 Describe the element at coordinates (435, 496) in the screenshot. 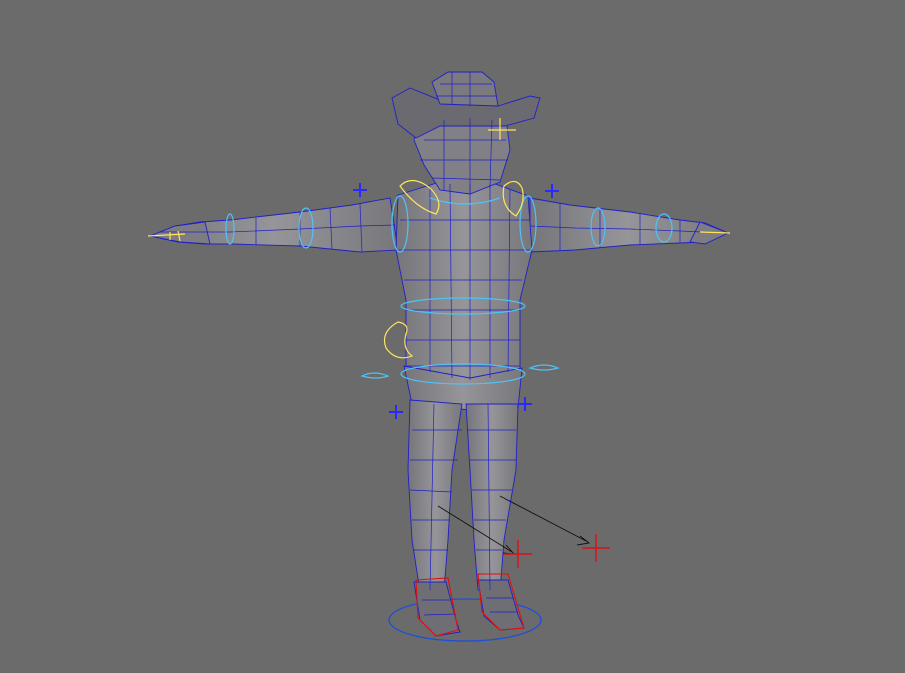

I see `left-leg-mesh` at that location.